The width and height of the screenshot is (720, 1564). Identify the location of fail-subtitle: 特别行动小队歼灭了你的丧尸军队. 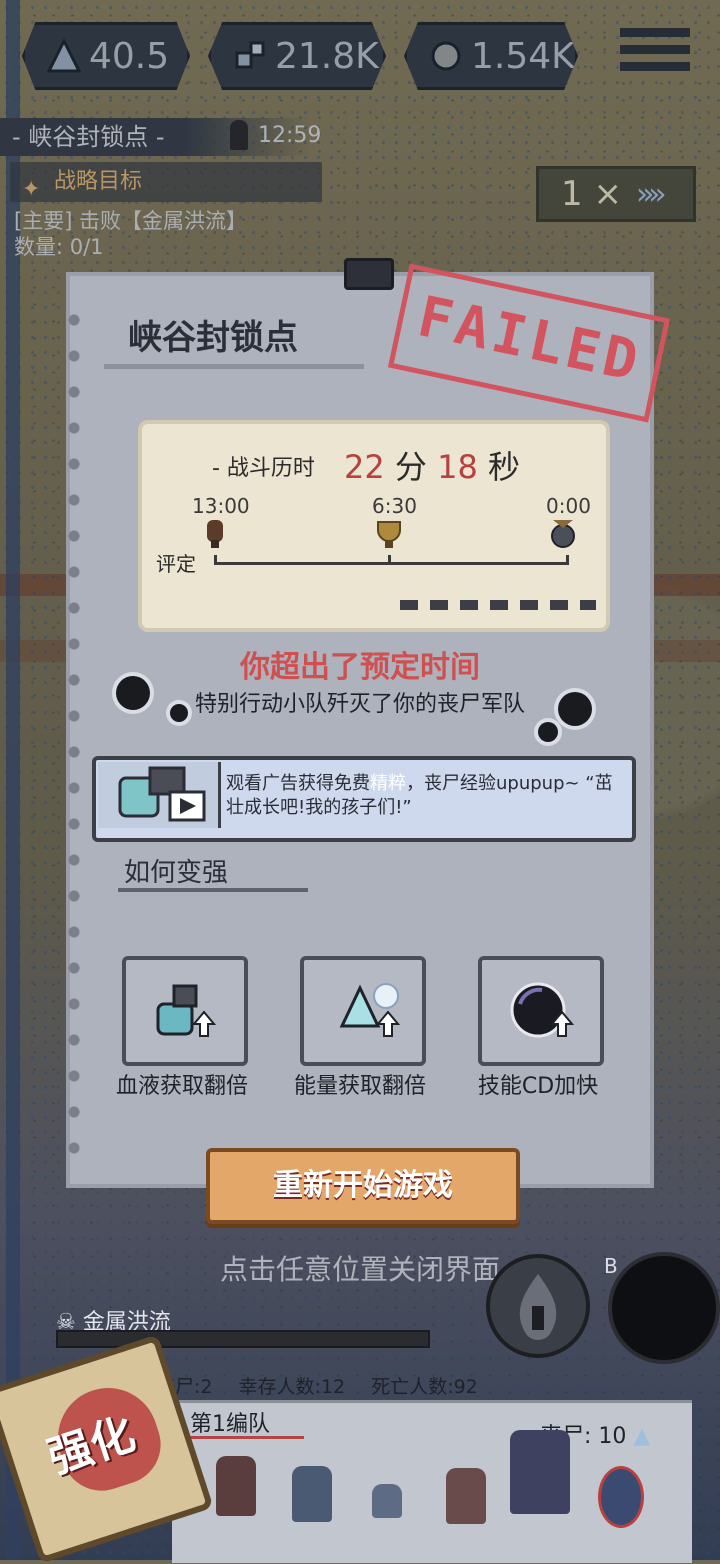
(359, 704).